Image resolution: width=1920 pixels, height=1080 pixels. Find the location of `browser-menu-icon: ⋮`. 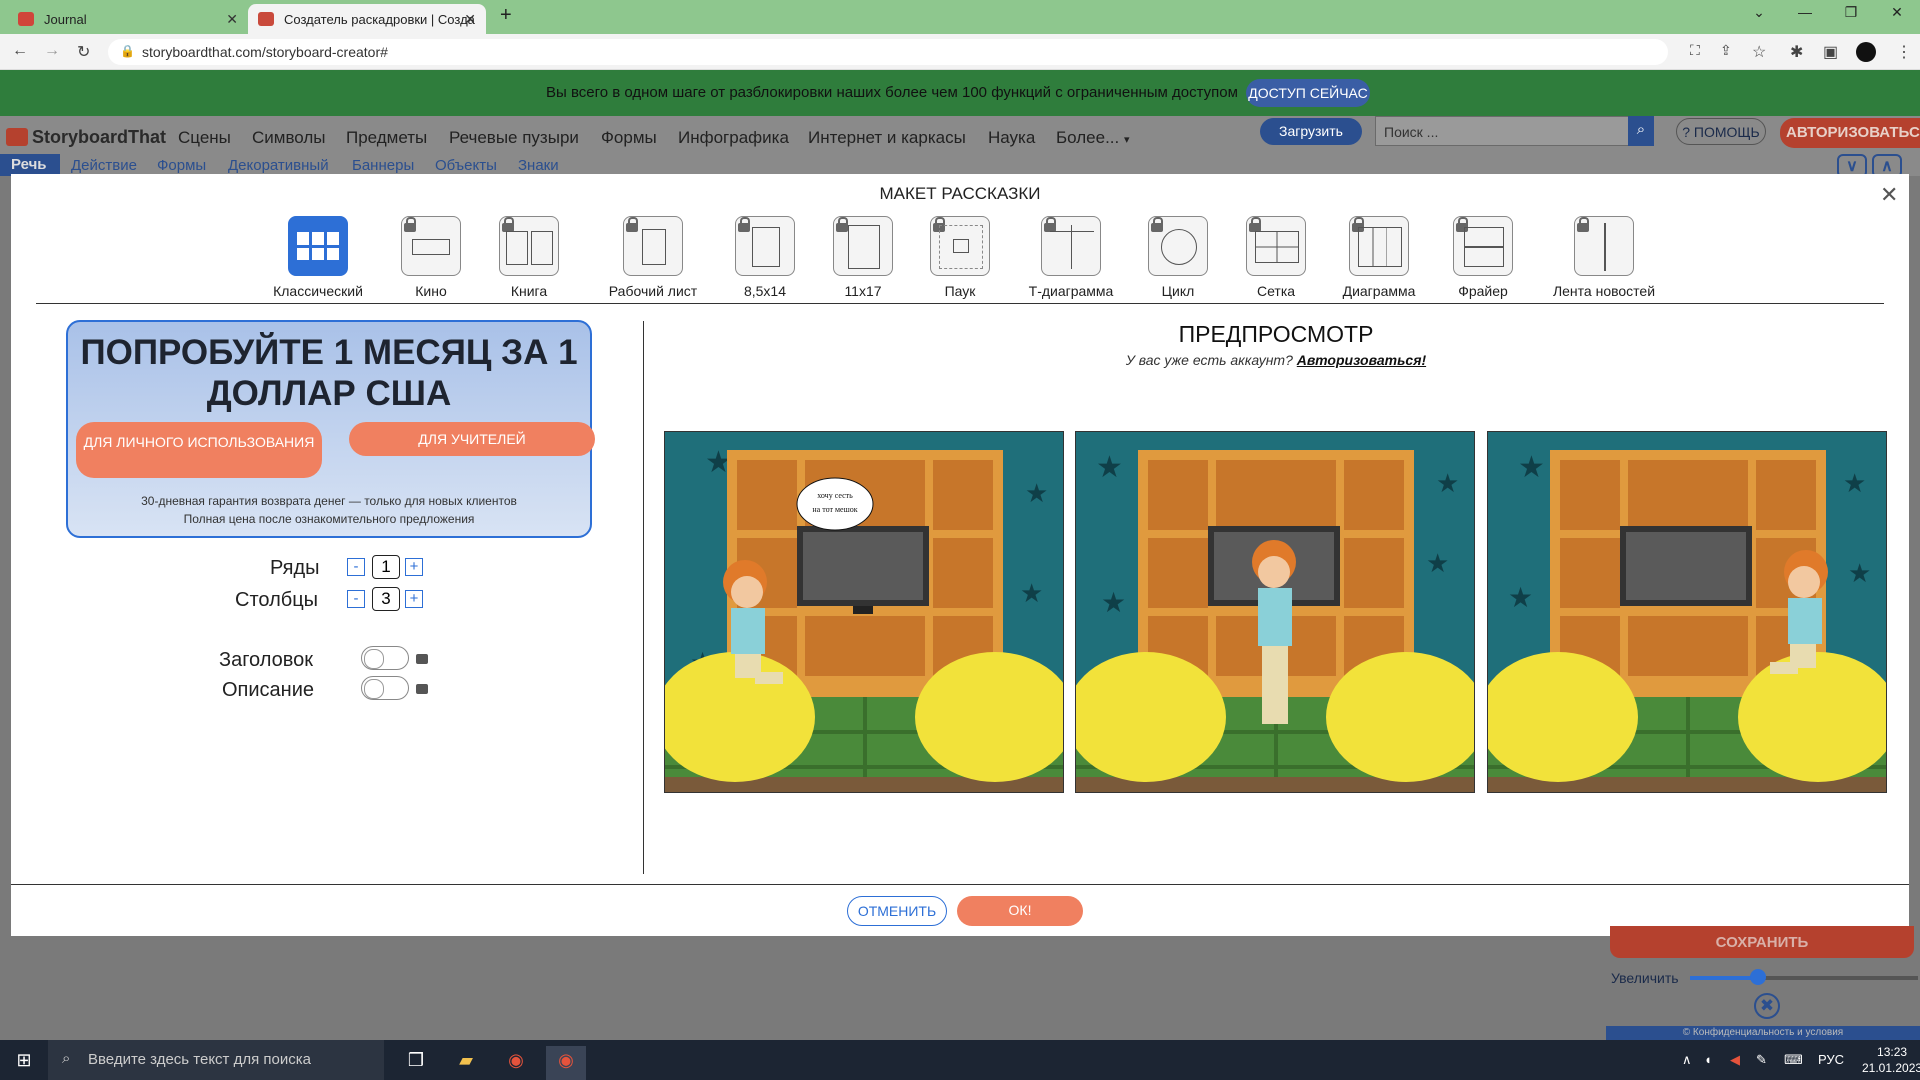

browser-menu-icon: ⋮ is located at coordinates (1904, 52).